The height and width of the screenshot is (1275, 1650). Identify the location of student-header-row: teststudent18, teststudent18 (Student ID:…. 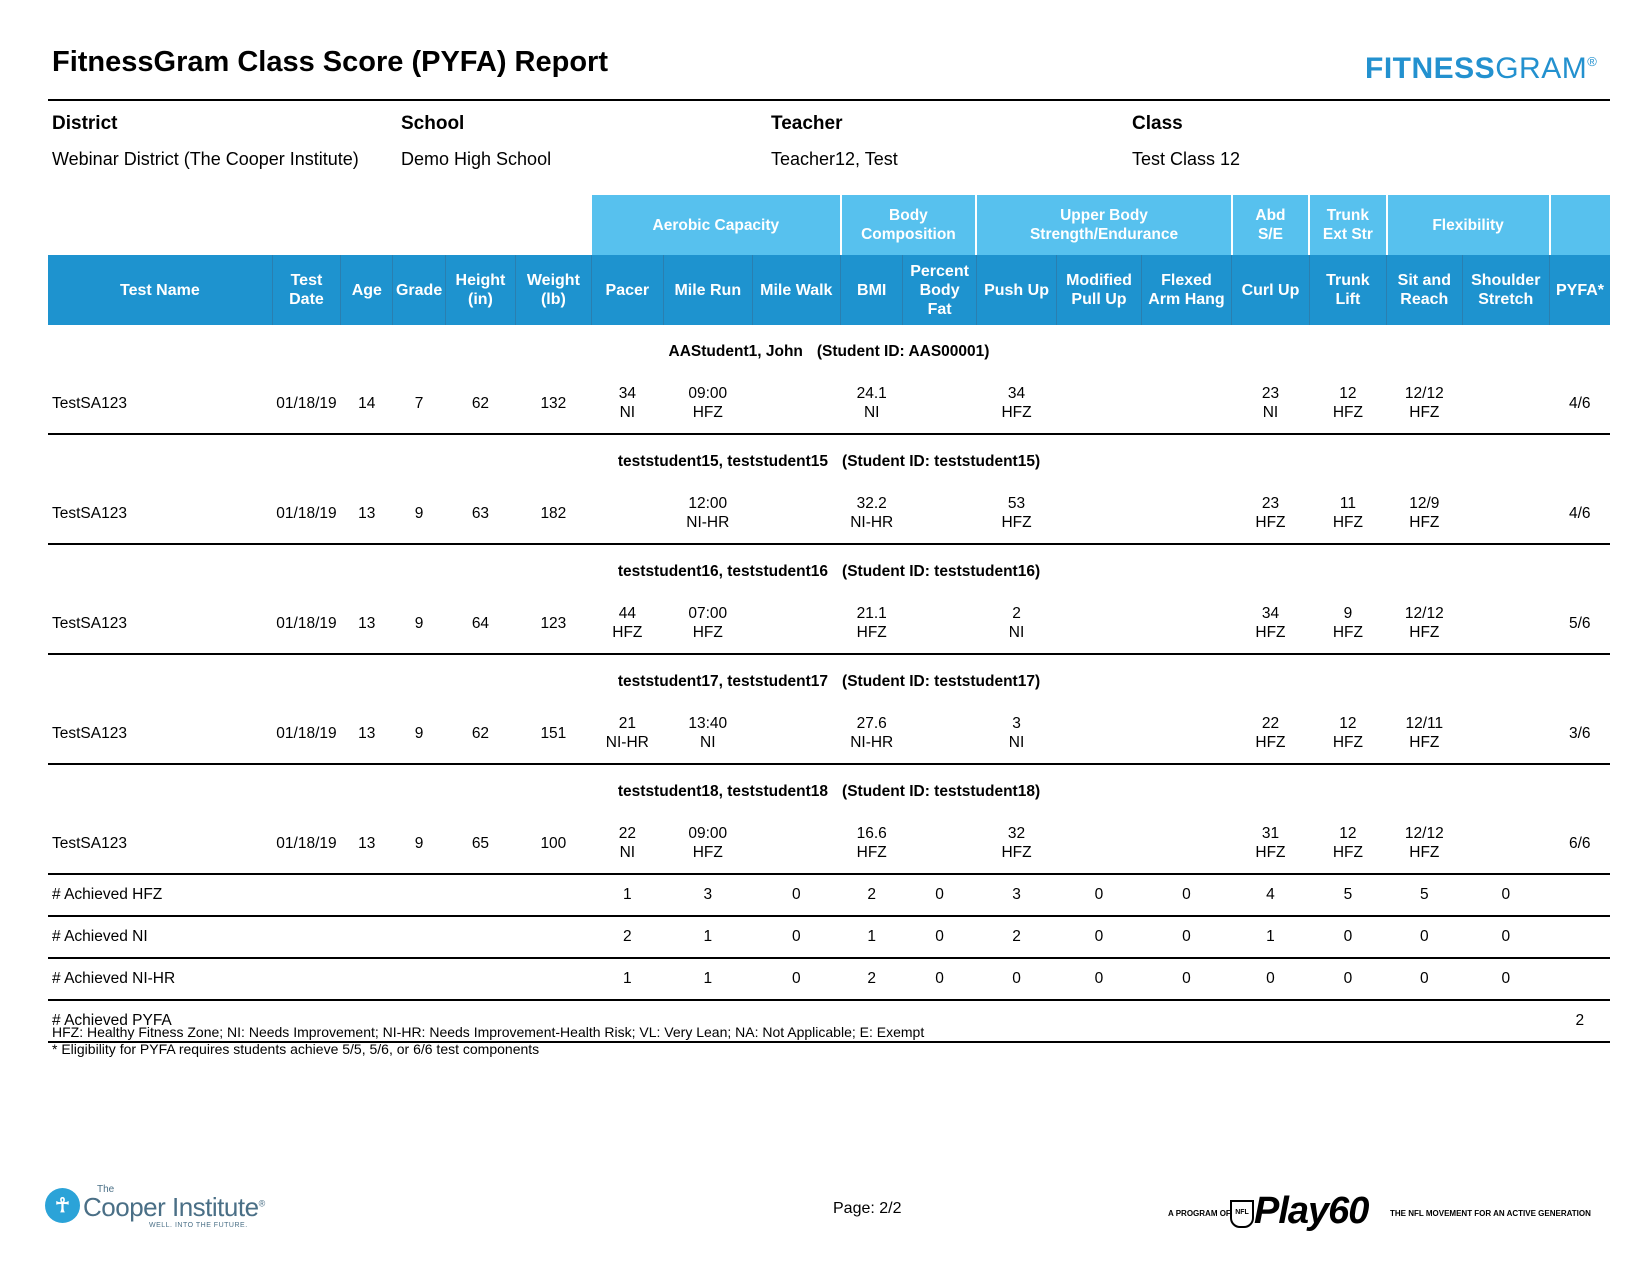
(829, 791).